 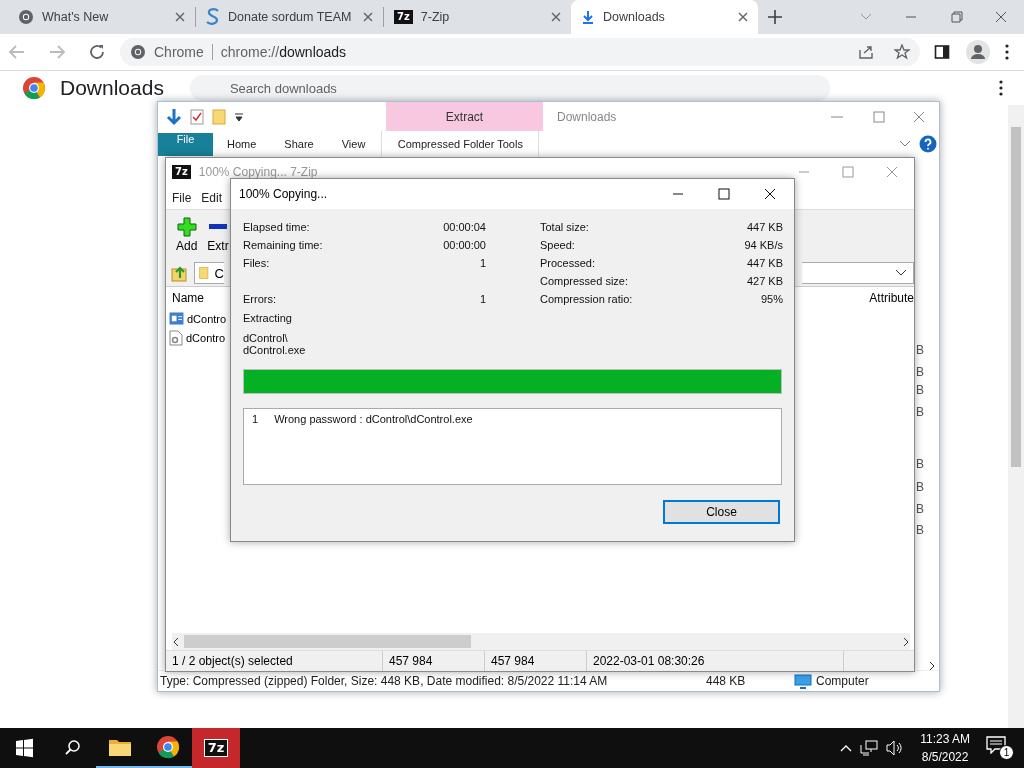 What do you see at coordinates (978, 52) in the screenshot?
I see `profile-icon` at bounding box center [978, 52].